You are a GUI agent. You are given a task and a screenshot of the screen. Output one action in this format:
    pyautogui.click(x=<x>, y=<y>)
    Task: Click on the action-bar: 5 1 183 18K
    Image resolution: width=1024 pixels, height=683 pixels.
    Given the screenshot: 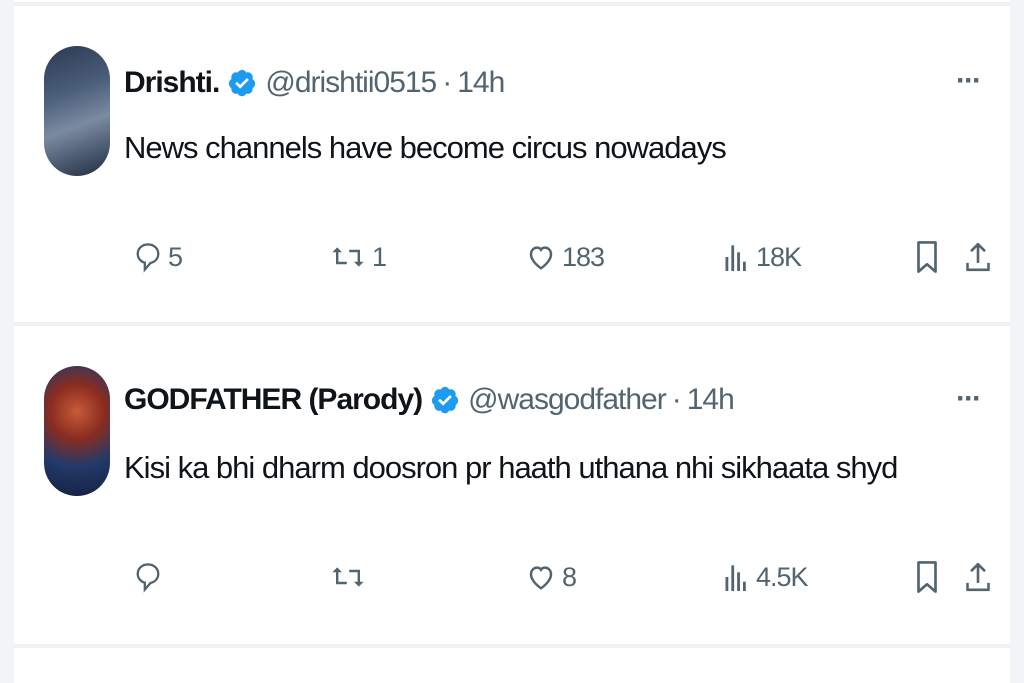 What is the action you would take?
    pyautogui.click(x=557, y=257)
    